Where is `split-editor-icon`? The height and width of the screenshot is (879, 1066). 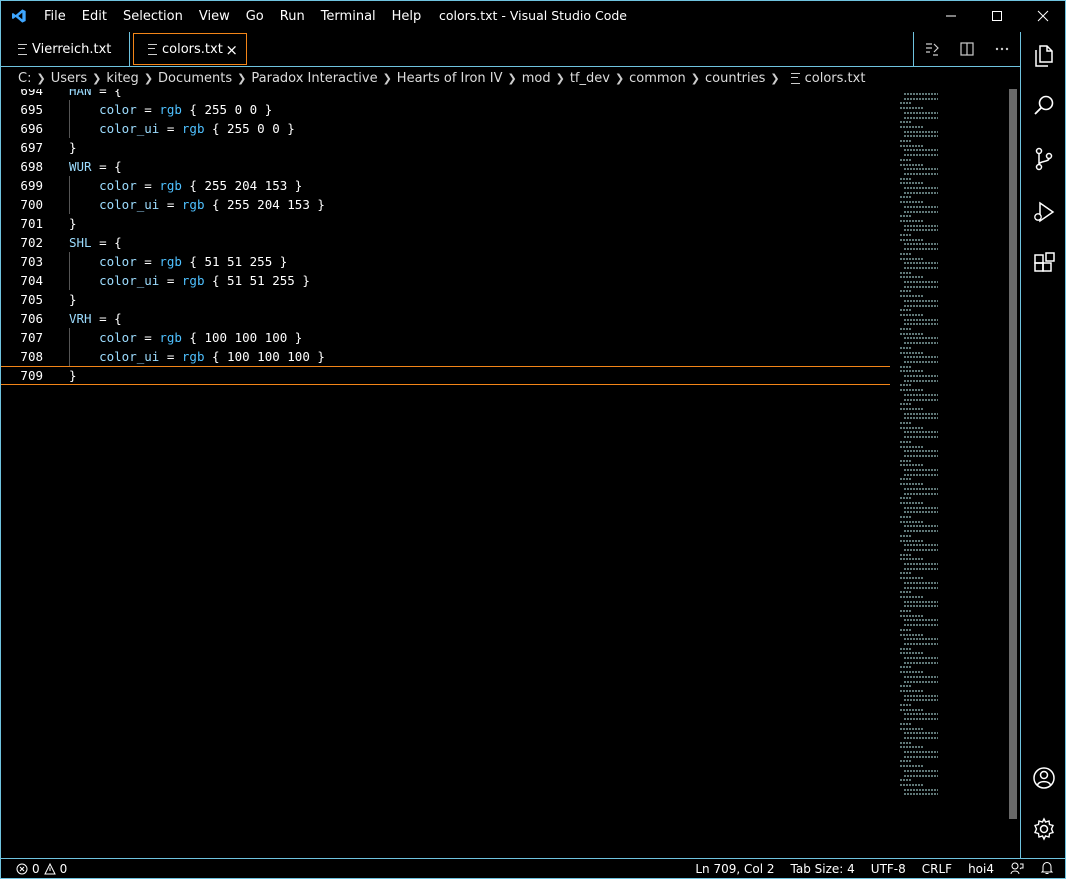
split-editor-icon is located at coordinates (967, 49).